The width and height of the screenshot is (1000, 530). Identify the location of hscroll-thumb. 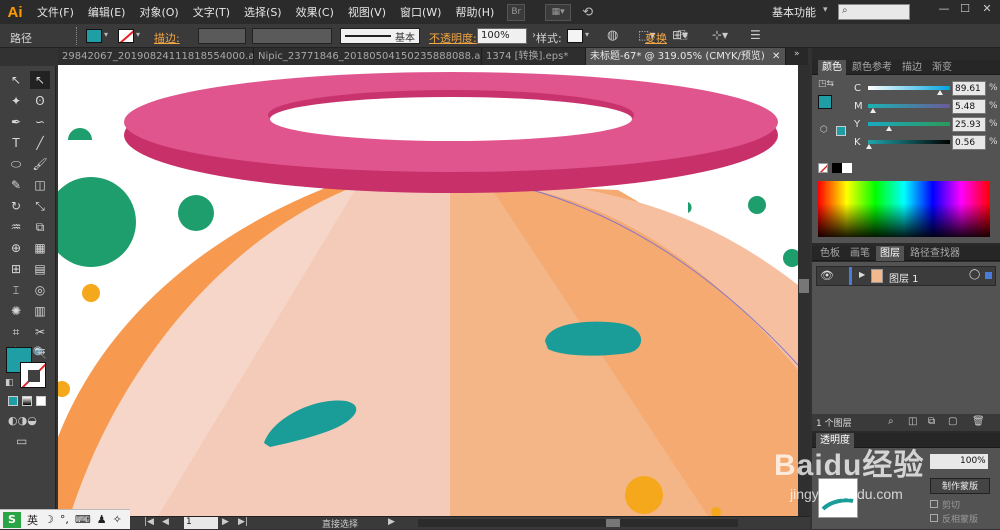
(613, 523).